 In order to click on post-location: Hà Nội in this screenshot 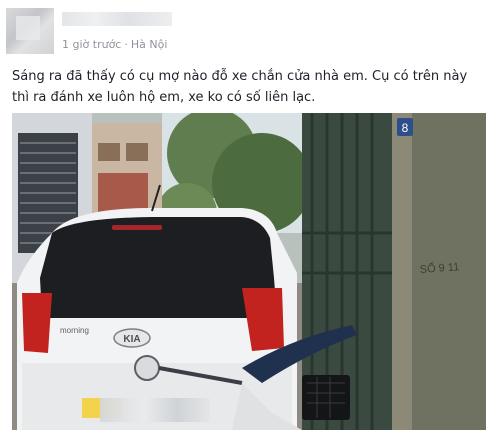, I will do `click(149, 44)`.